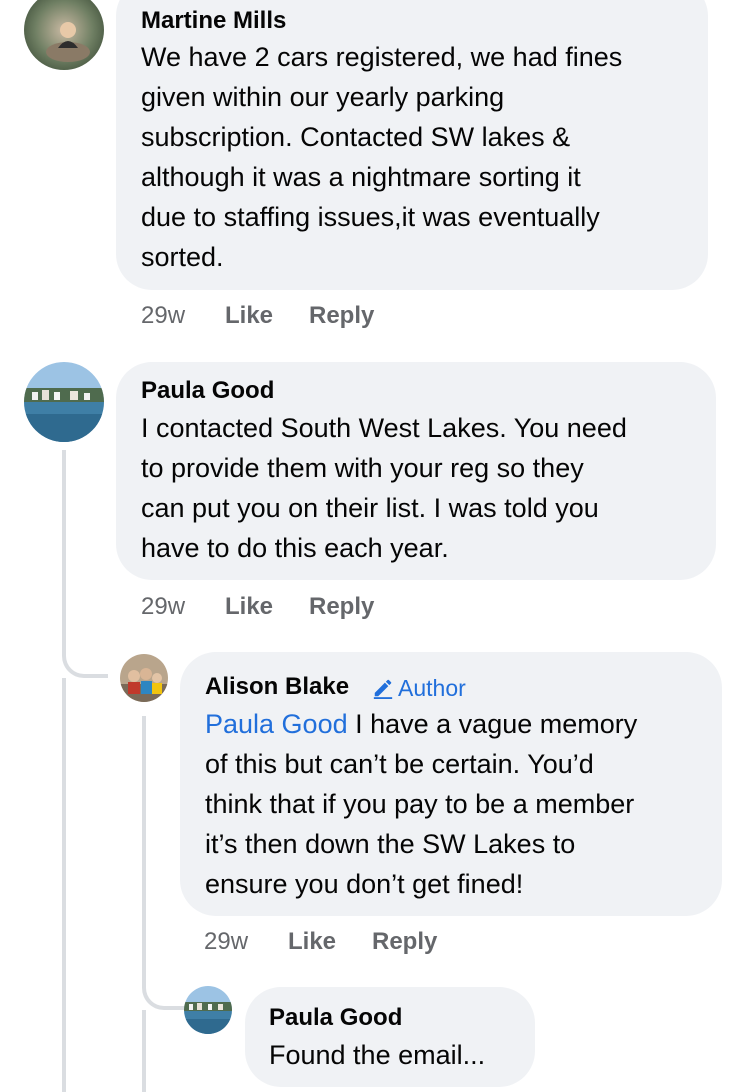  I want to click on pencil-icon, so click(383, 689).